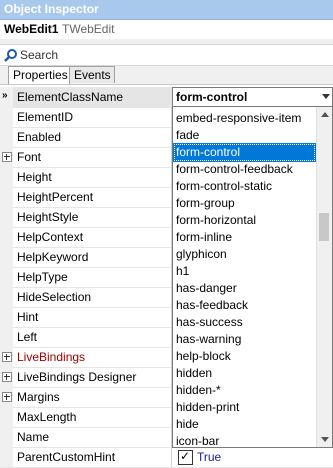 Image resolution: width=333 pixels, height=468 pixels. I want to click on search-bar, so click(166, 55).